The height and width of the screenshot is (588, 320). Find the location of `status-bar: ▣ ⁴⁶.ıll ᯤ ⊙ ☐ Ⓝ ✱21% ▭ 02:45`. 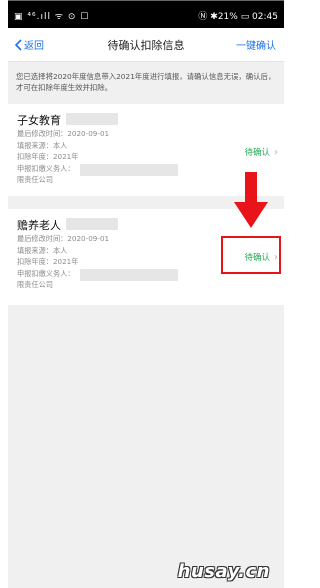

status-bar: ▣ ⁴⁶.ıll ᯤ ⊙ ☐ Ⓝ ✱21% ▭ 02:45 is located at coordinates (146, 14).